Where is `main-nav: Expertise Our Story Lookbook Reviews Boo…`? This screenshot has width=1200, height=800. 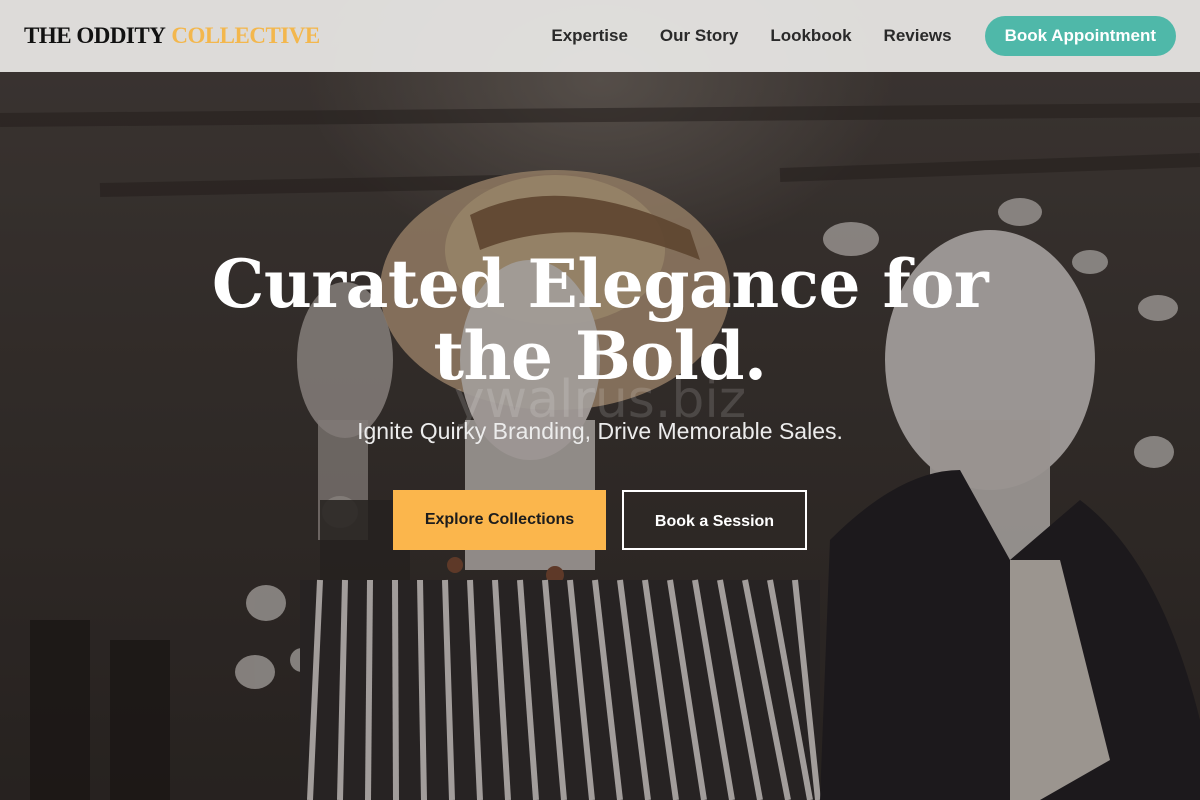 main-nav: Expertise Our Story Lookbook Reviews Boo… is located at coordinates (847, 36).